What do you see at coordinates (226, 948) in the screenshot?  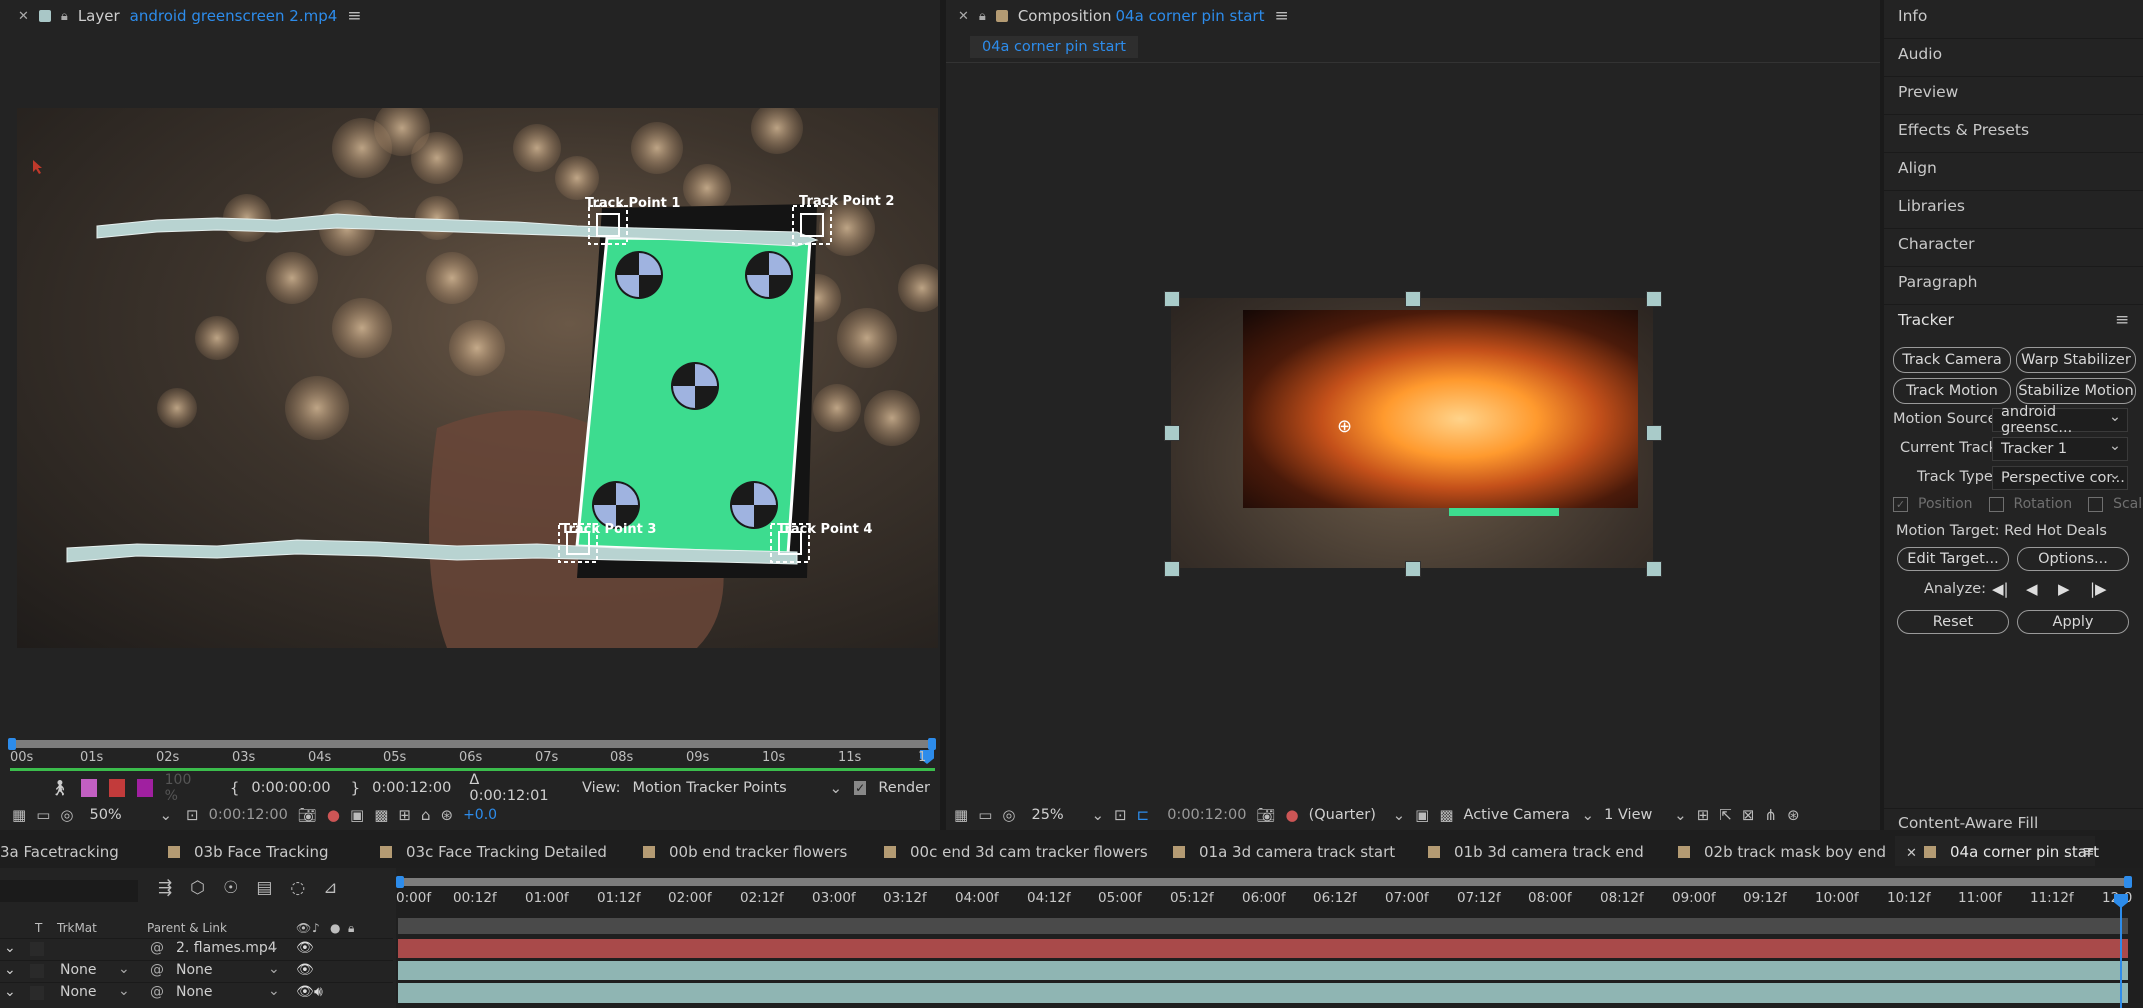 I see `parent-dropdown: 2. flames.mp4` at bounding box center [226, 948].